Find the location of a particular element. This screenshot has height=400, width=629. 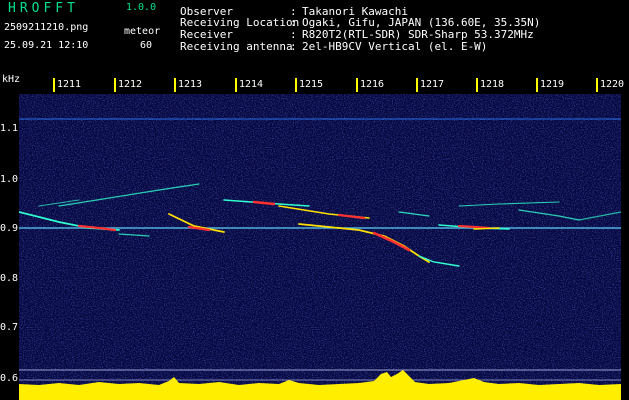

antenna-colon: : is located at coordinates (293, 46).